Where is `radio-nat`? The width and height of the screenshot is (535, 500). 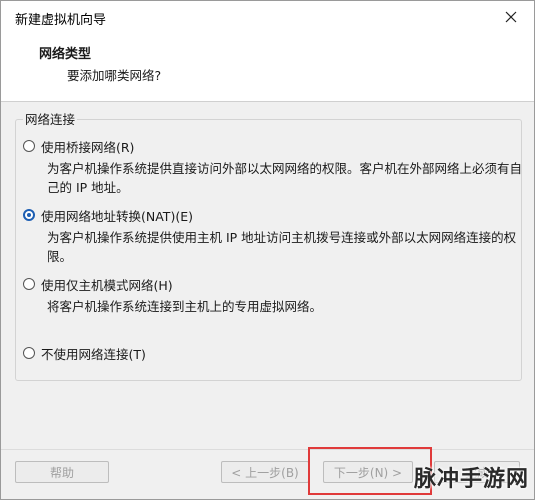
radio-nat is located at coordinates (29, 215).